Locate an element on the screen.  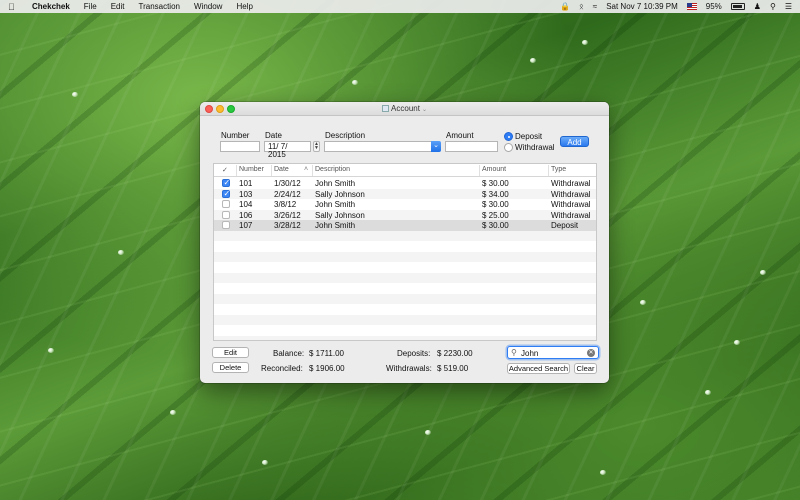
cell-date: 3/28/12 is located at coordinates (287, 225).